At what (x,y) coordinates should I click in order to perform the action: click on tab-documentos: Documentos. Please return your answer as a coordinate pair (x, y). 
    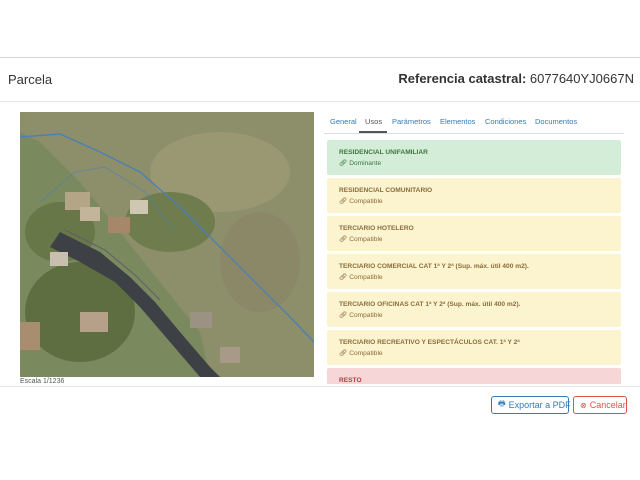
    Looking at the image, I should click on (556, 121).